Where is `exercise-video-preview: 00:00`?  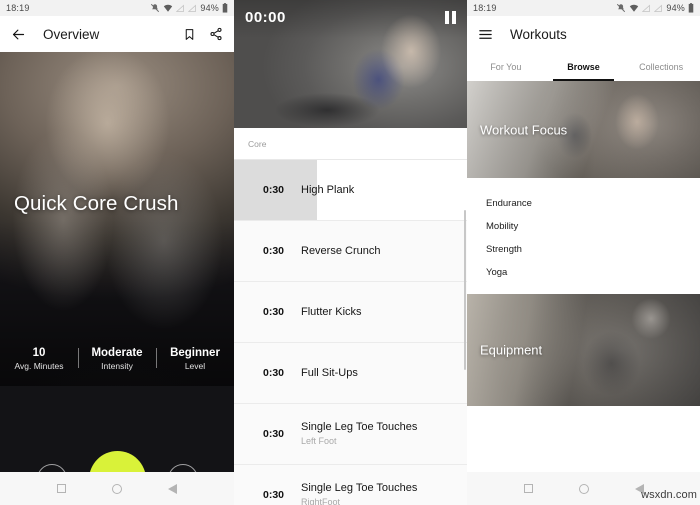 exercise-video-preview: 00:00 is located at coordinates (350, 64).